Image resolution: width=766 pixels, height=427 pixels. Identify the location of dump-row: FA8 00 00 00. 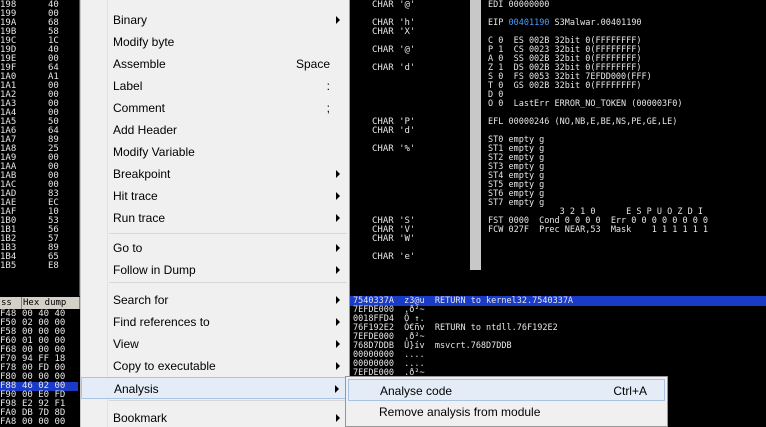
(39, 422).